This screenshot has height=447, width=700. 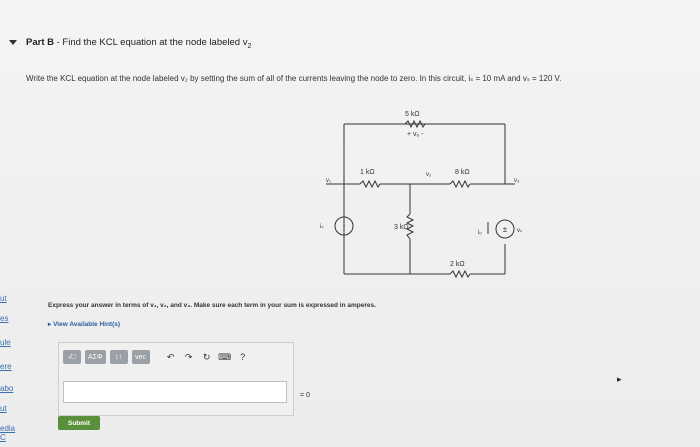 I want to click on answer-editor: √□ ΑΣΦ ↕↑ vec ↶ ↷ ↻ ⌨ ?, so click(x=176, y=379).